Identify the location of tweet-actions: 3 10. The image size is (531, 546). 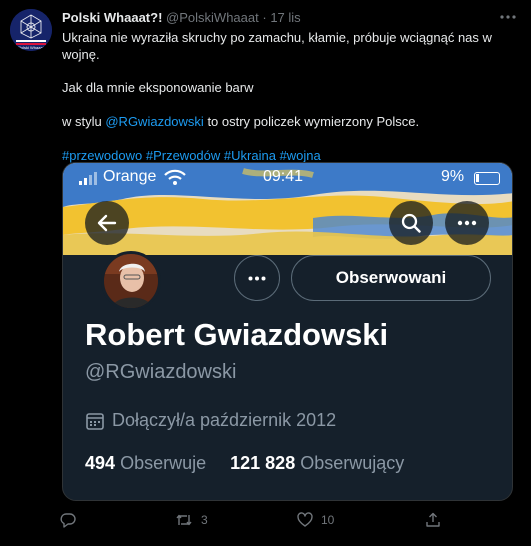
(260, 522).